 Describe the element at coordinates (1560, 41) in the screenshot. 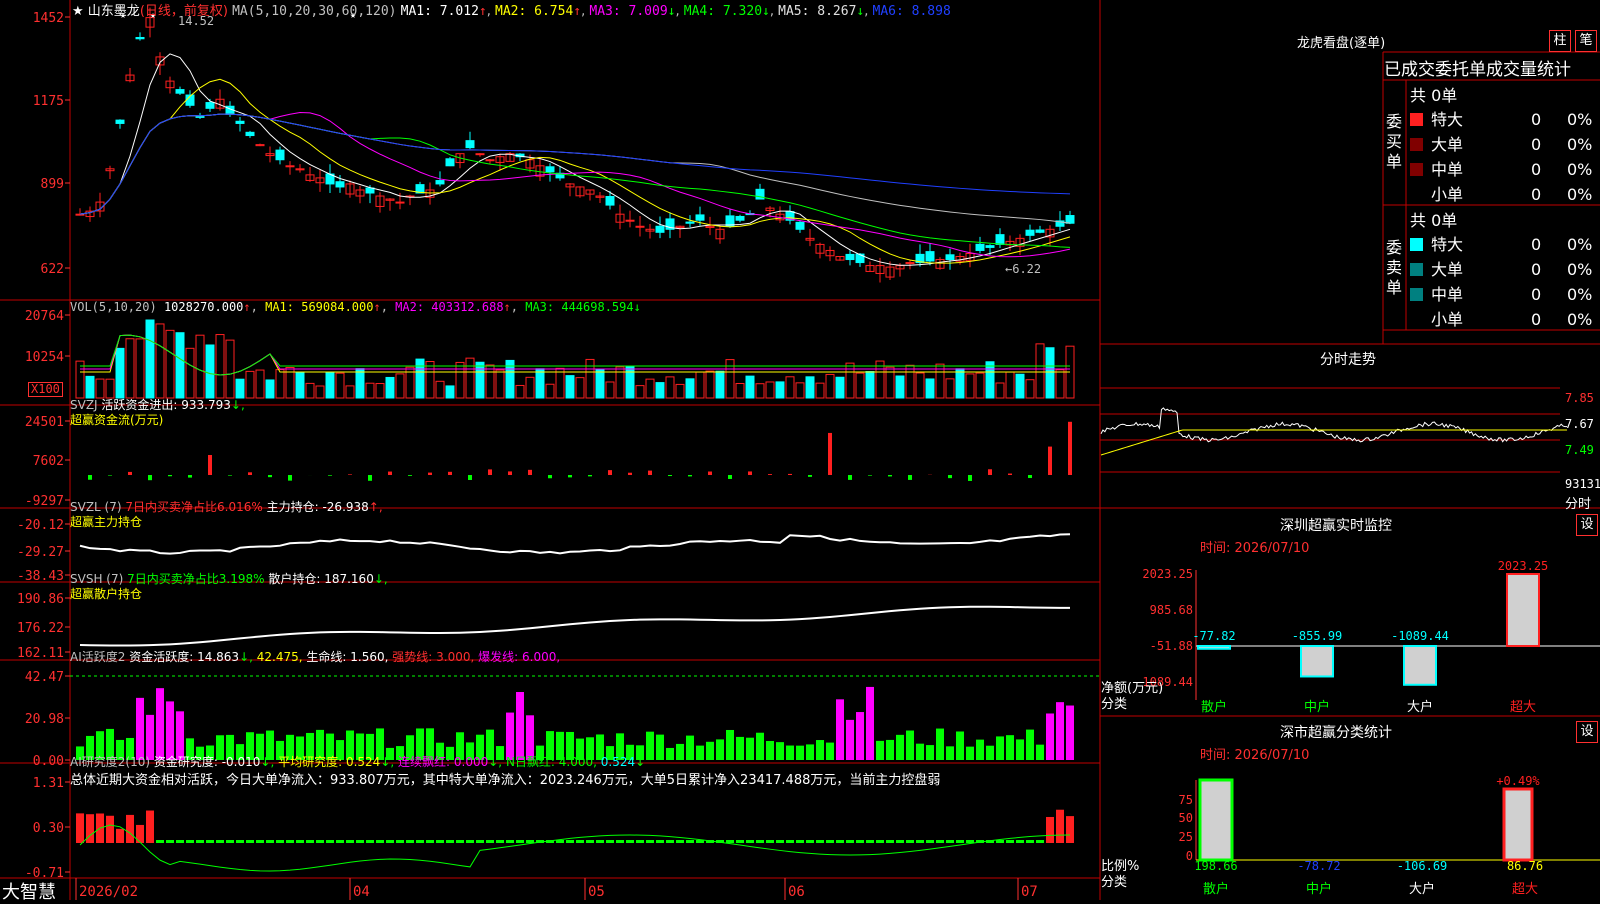

I see `bar-mode-button: 柱` at that location.